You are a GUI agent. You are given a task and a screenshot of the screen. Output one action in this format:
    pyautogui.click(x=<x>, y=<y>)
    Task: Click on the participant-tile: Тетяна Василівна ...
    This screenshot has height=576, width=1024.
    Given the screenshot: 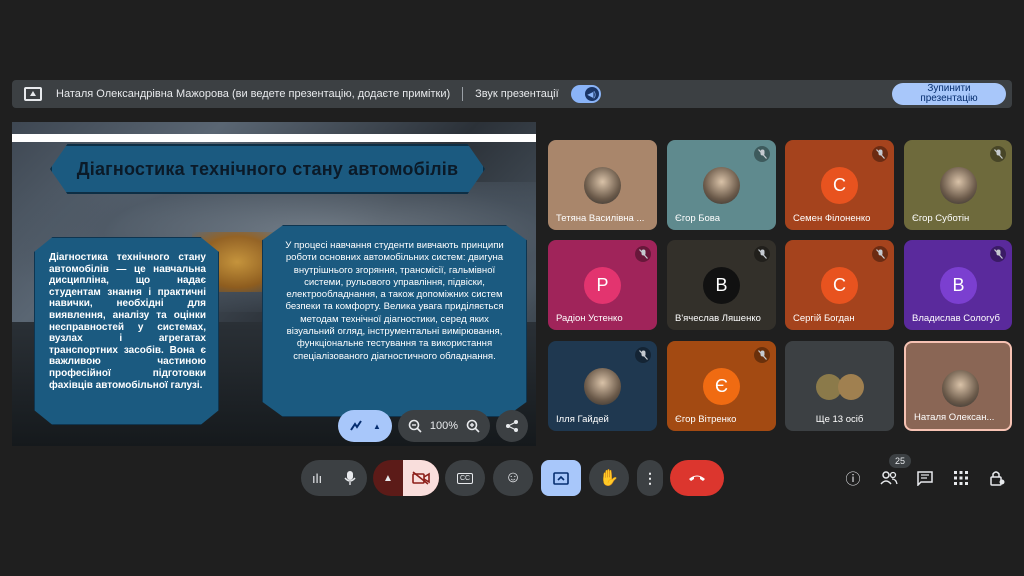 What is the action you would take?
    pyautogui.click(x=602, y=185)
    